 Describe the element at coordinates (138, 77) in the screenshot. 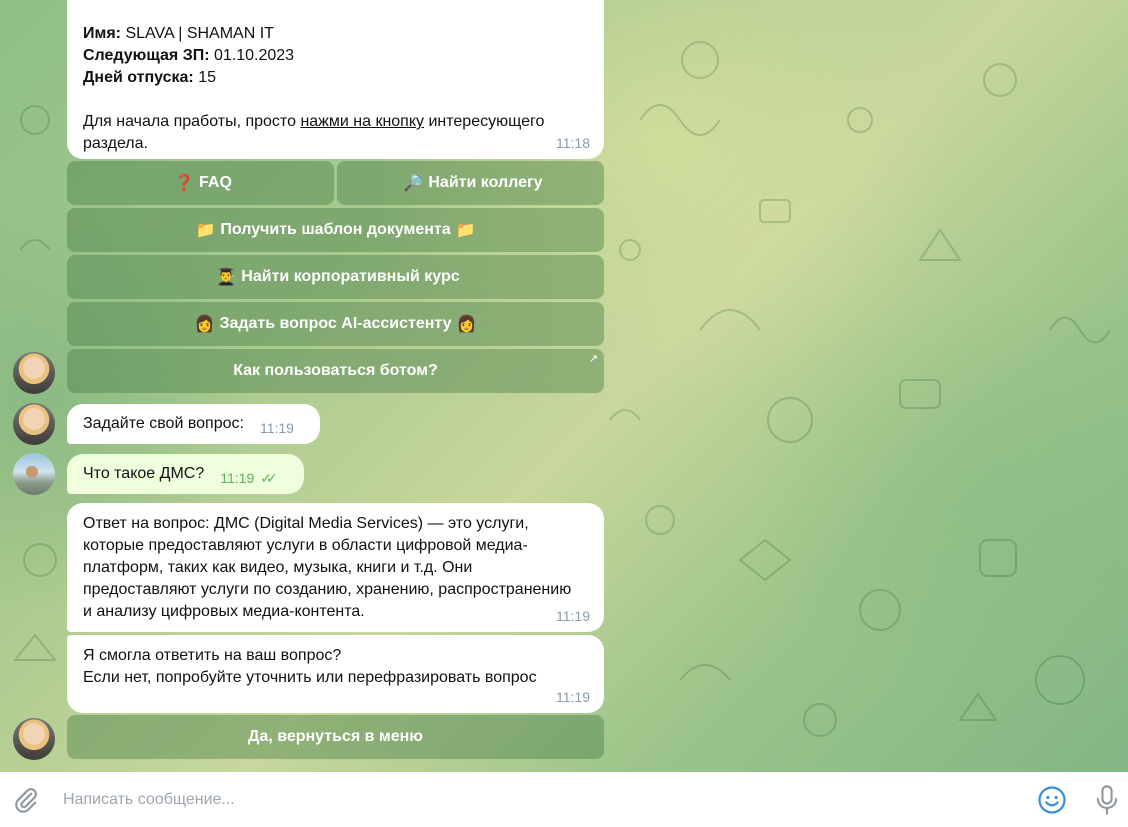

I see `vacation-label: Дней отпуска:` at that location.